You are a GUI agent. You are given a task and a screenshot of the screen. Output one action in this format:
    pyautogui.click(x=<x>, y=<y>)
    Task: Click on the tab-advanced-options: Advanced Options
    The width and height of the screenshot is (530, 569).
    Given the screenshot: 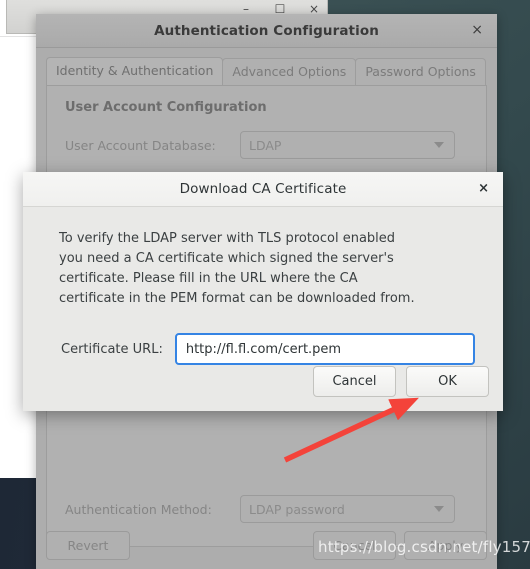 What is the action you would take?
    pyautogui.click(x=289, y=71)
    